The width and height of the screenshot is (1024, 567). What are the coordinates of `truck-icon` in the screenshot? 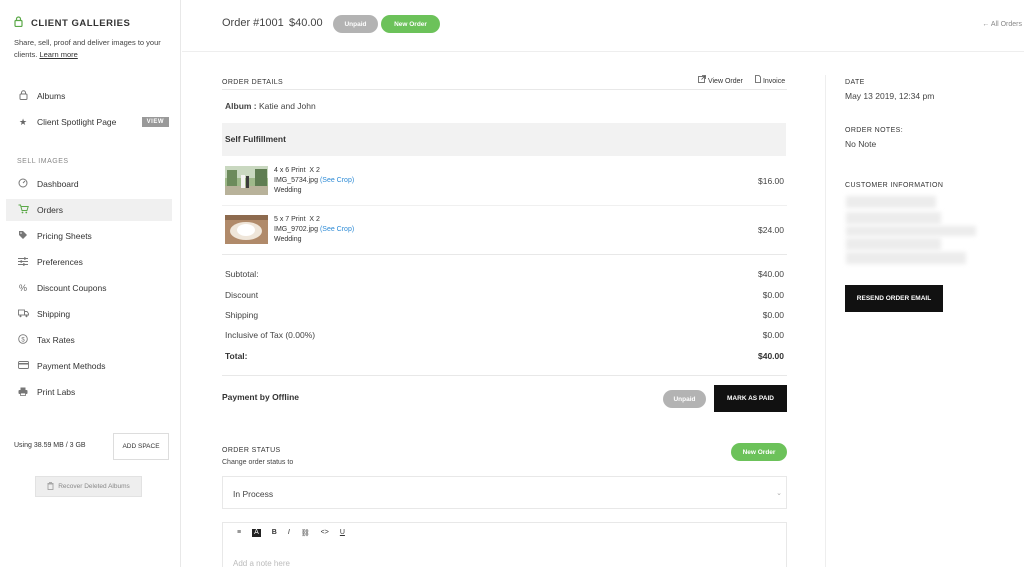 It's located at (23, 314).